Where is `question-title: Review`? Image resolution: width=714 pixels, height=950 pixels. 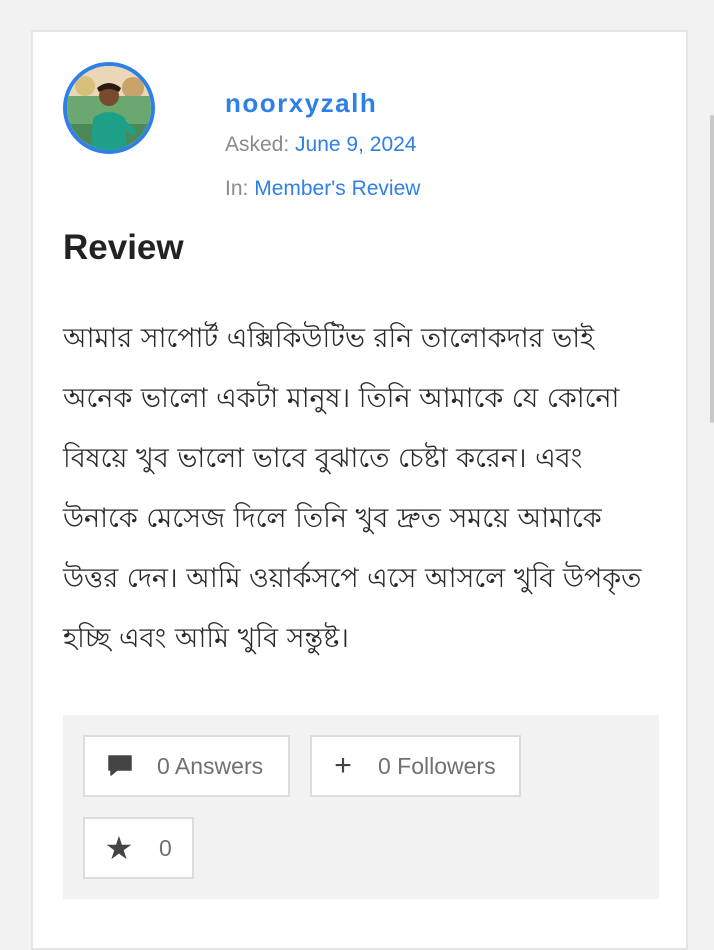
question-title: Review is located at coordinates (123, 247).